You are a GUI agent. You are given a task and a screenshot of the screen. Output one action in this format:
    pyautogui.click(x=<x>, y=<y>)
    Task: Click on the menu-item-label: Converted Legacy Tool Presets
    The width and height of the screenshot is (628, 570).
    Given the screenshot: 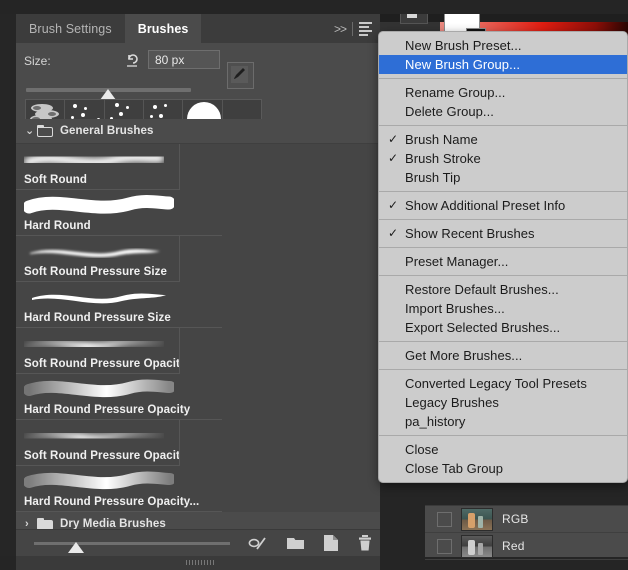 What is the action you would take?
    pyautogui.click(x=496, y=383)
    